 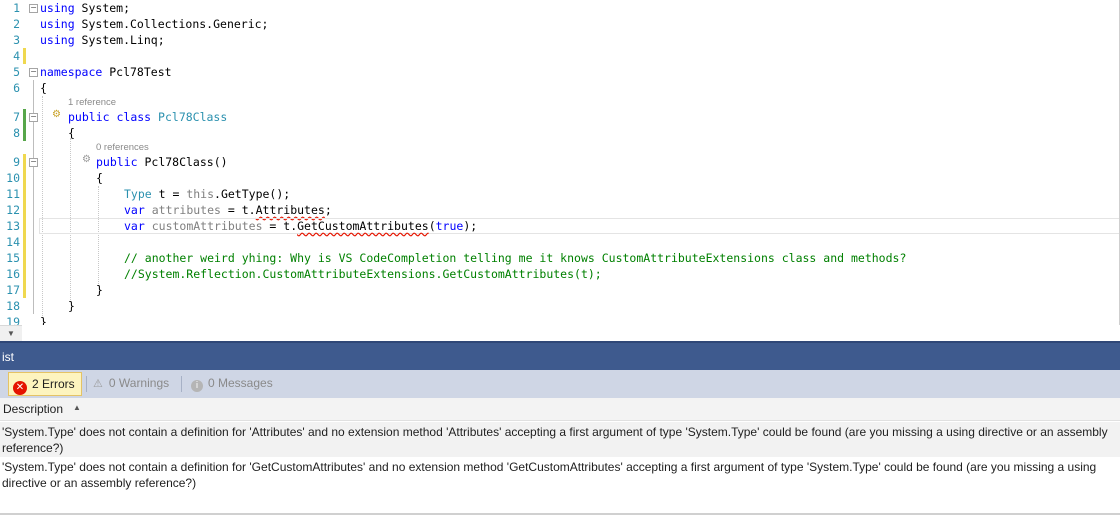 What do you see at coordinates (560, 384) in the screenshot?
I see `error-list-toolbar: ✕ 2 Errors ⚠ 0 Warnings i 0 Messages` at bounding box center [560, 384].